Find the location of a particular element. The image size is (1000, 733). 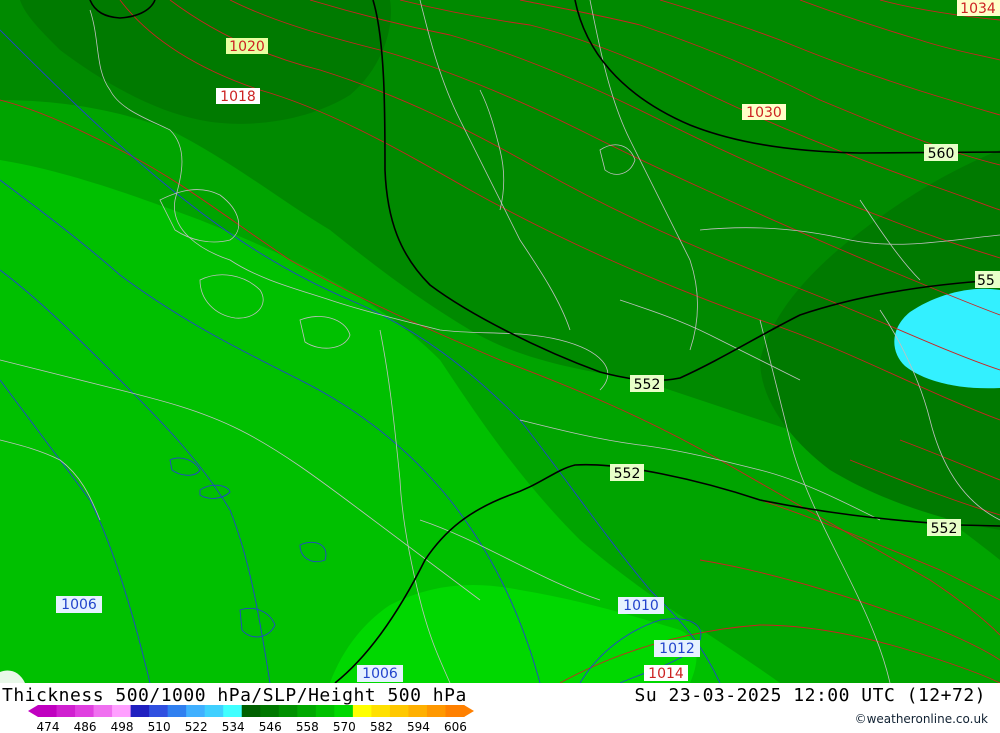

slp-low-label-2: 1010 is located at coordinates (641, 605).